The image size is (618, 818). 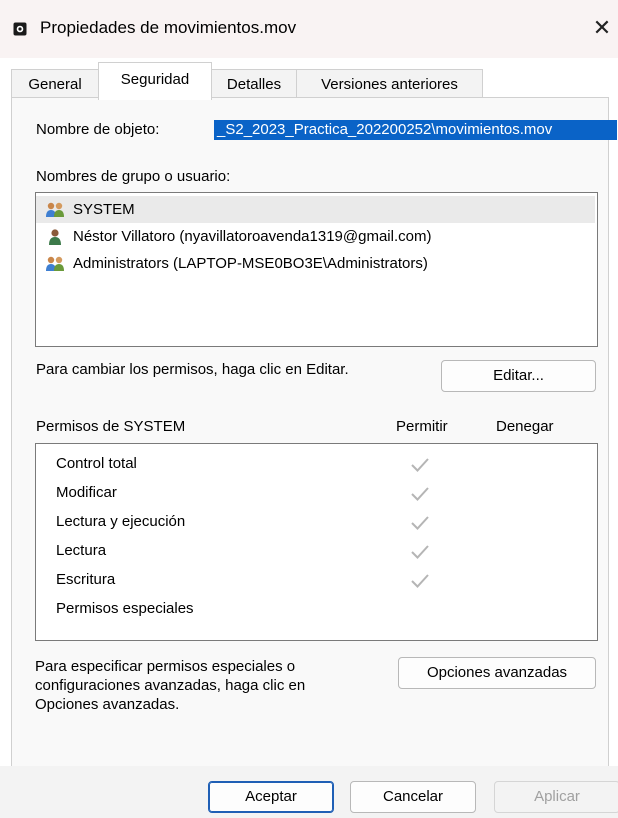 What do you see at coordinates (413, 797) in the screenshot?
I see `cancel-button: Cancelar` at bounding box center [413, 797].